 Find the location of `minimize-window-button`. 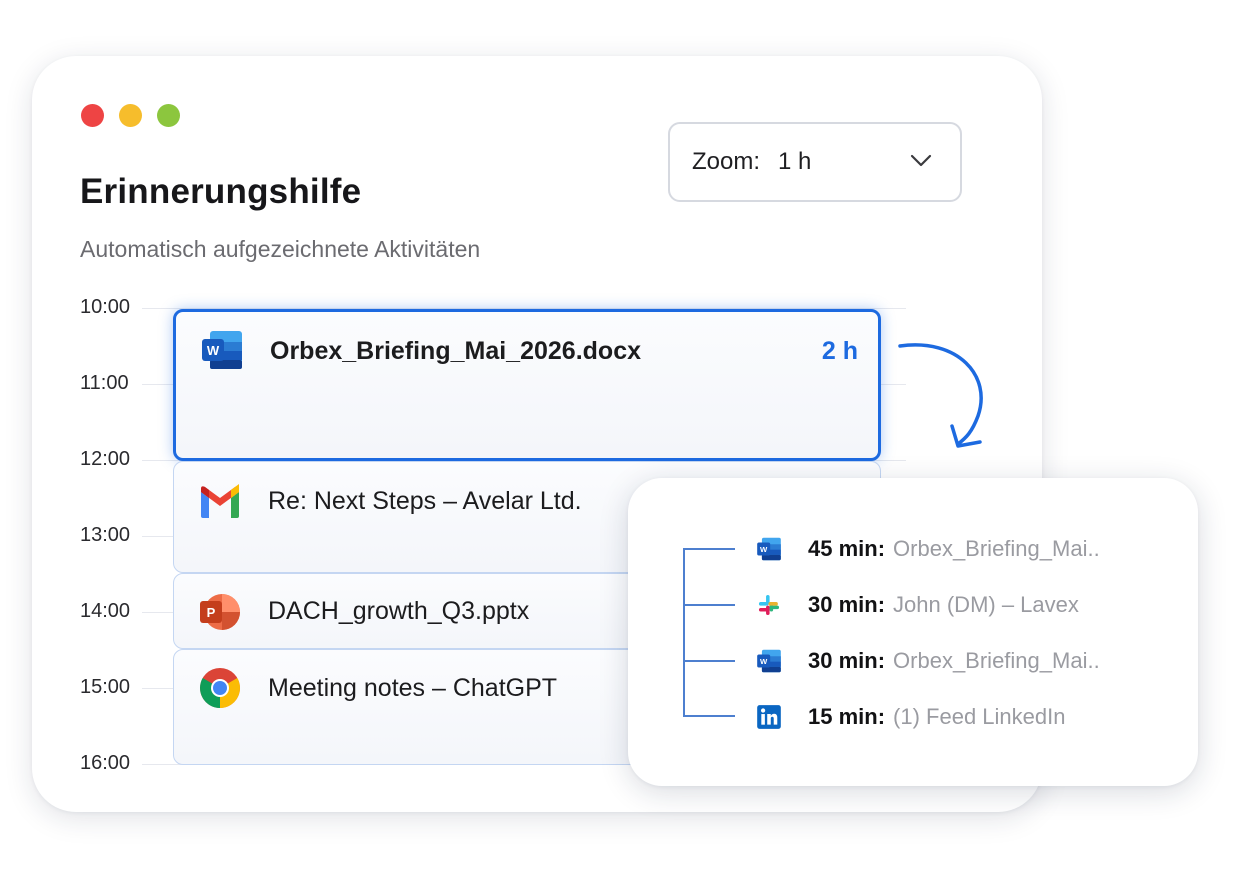

minimize-window-button is located at coordinates (130, 115).